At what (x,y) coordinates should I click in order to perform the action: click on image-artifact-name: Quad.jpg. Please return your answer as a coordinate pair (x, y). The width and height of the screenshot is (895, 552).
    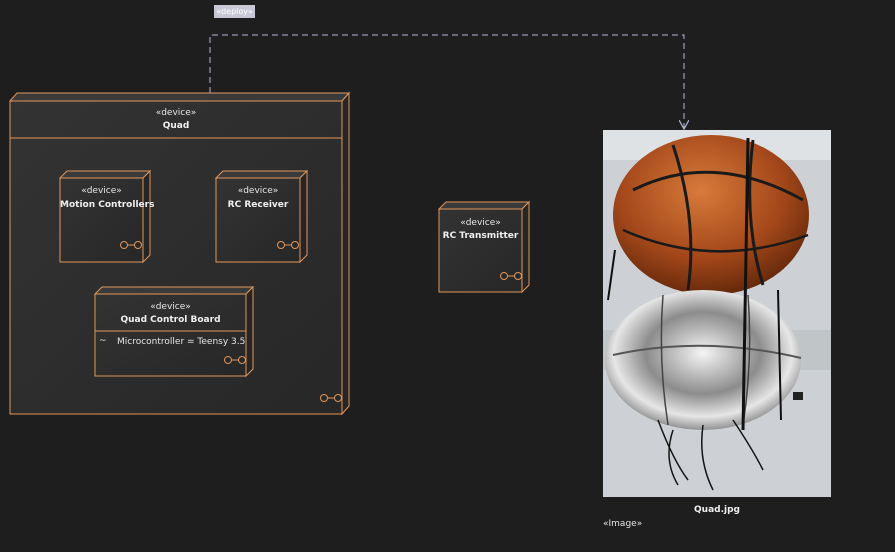
    Looking at the image, I should click on (717, 510).